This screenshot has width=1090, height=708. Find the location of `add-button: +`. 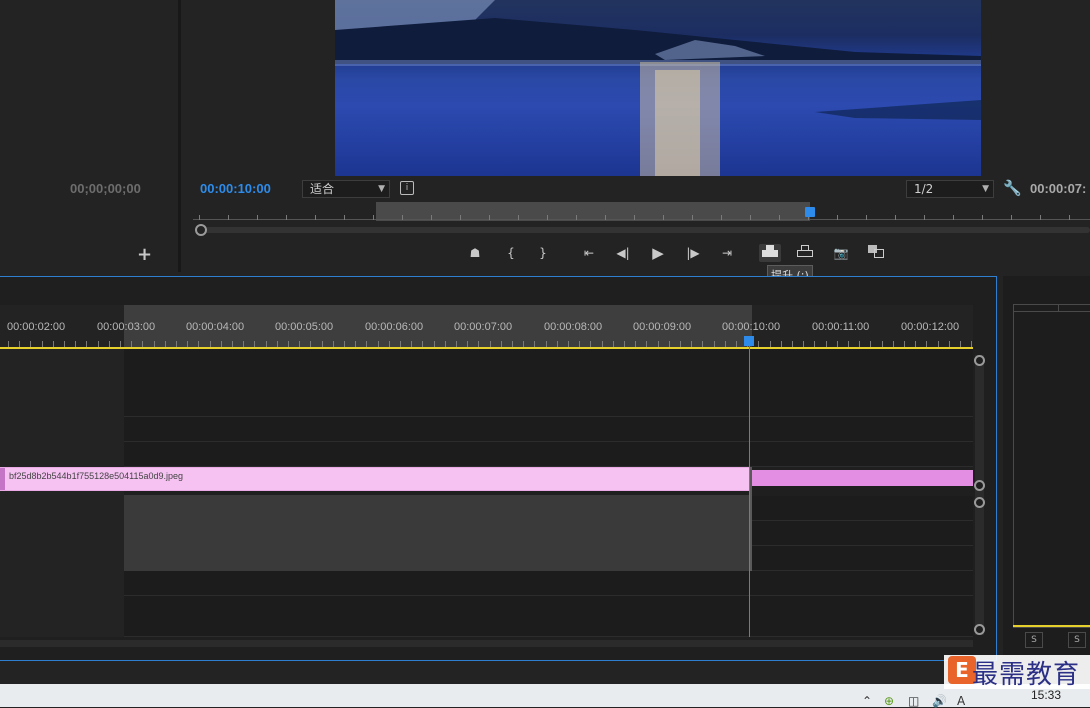

add-button: + is located at coordinates (144, 254).